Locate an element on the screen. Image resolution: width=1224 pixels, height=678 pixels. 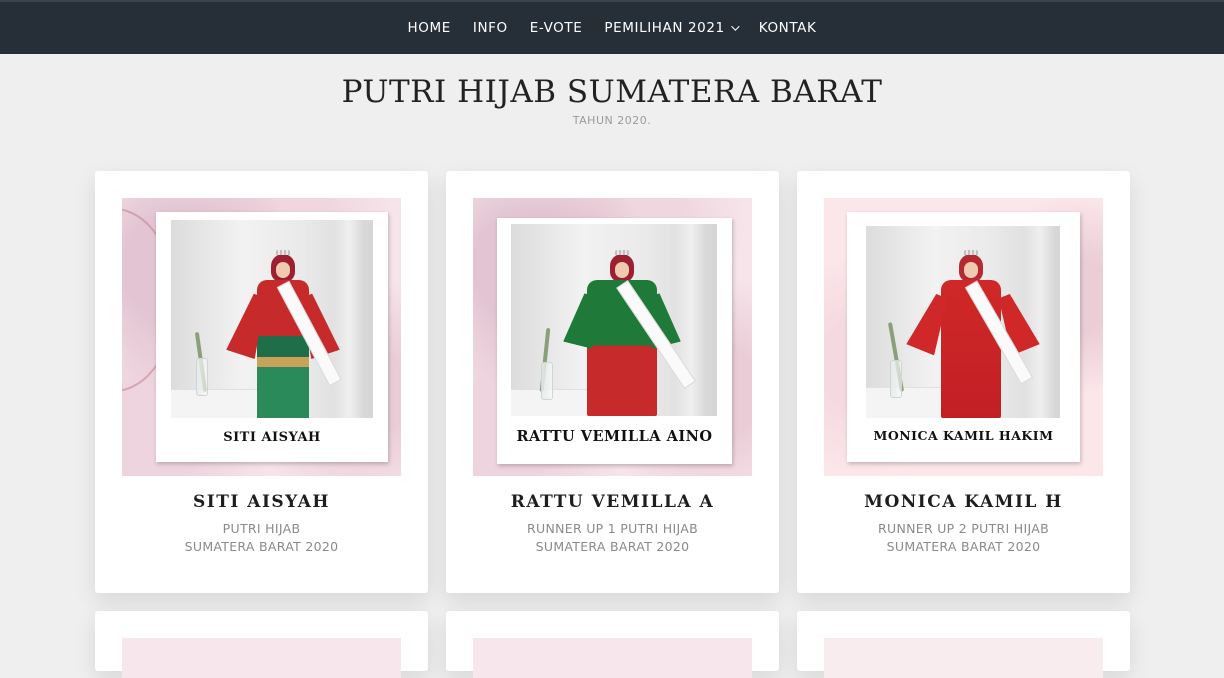
nav-label-kontak: KONTAK is located at coordinates (787, 28).